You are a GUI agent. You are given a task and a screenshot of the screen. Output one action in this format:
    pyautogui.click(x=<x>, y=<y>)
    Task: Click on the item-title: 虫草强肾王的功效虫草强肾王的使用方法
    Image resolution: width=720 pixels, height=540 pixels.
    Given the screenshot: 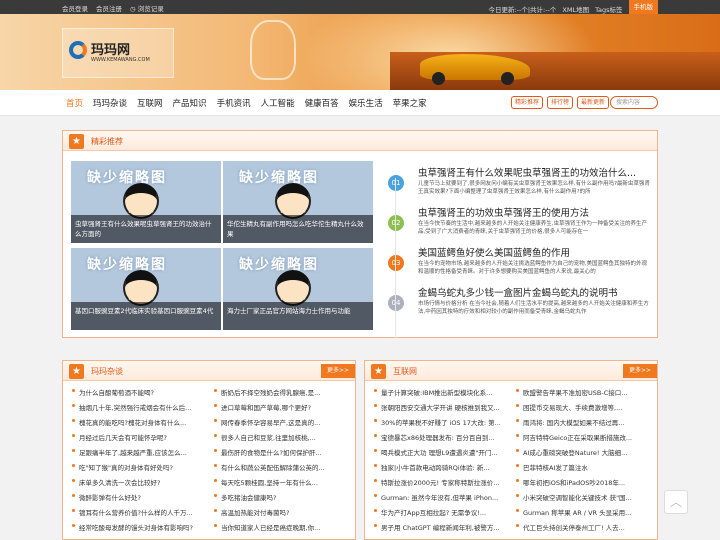 What is the action you would take?
    pyautogui.click(x=534, y=212)
    